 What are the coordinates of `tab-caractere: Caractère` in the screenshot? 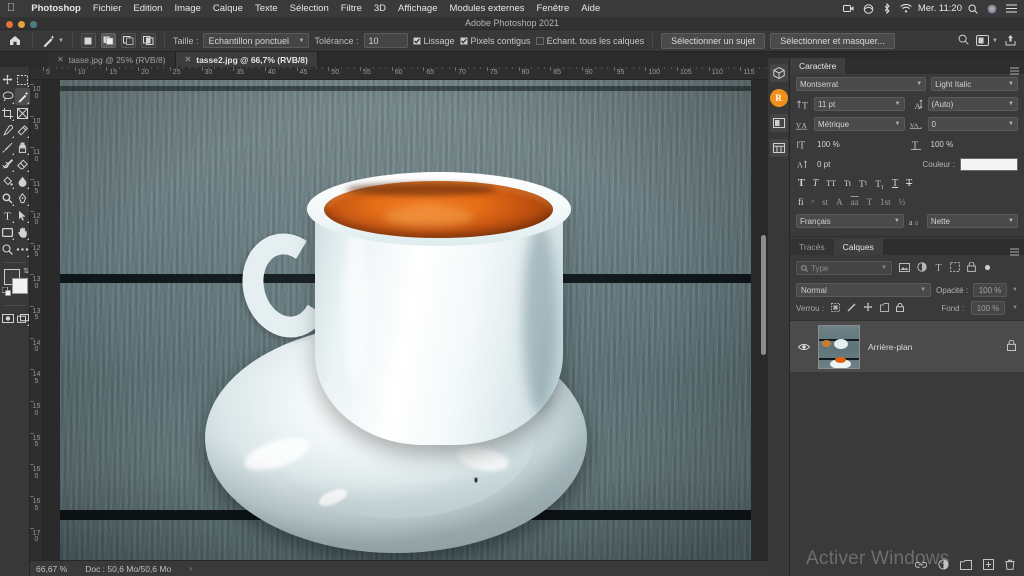 It's located at (818, 66).